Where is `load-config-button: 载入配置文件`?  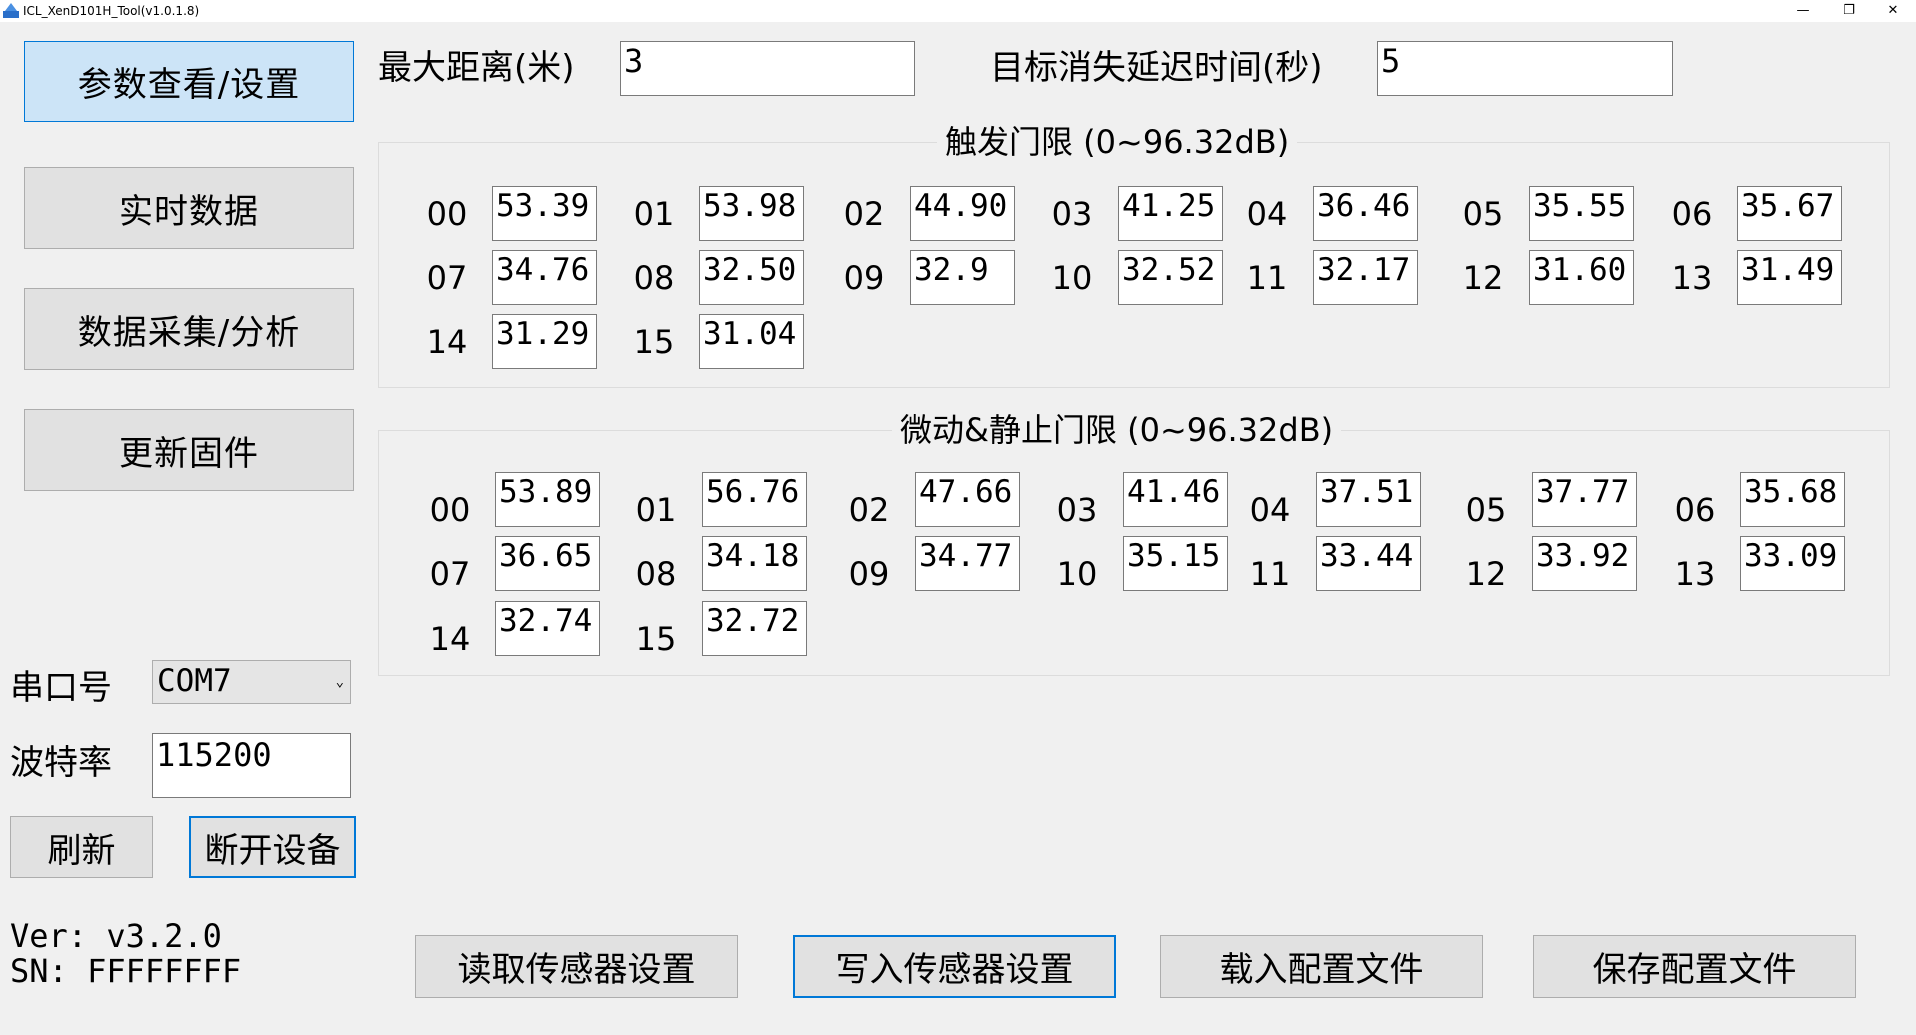 load-config-button: 载入配置文件 is located at coordinates (1321, 966).